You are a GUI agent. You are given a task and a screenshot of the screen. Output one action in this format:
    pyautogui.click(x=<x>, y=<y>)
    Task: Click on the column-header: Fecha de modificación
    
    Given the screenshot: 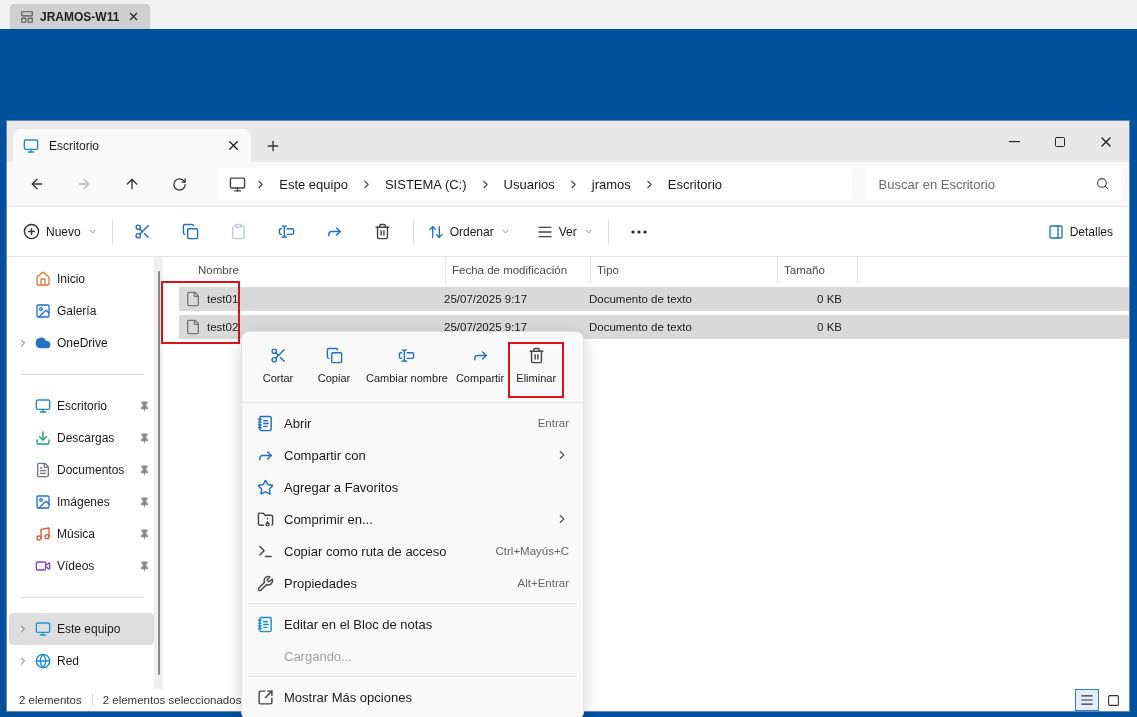 What is the action you would take?
    pyautogui.click(x=518, y=270)
    